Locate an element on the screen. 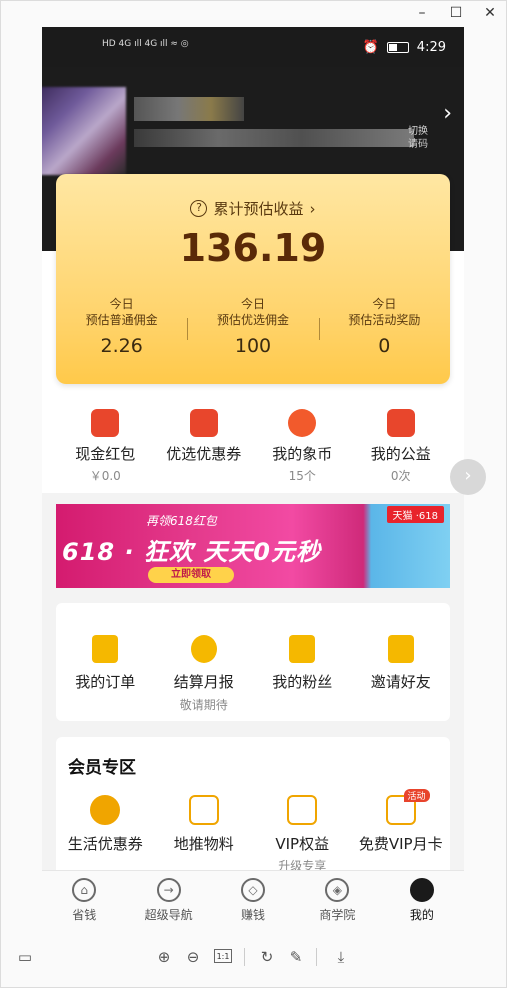  member-item-label: VIP权益 is located at coordinates (302, 844).